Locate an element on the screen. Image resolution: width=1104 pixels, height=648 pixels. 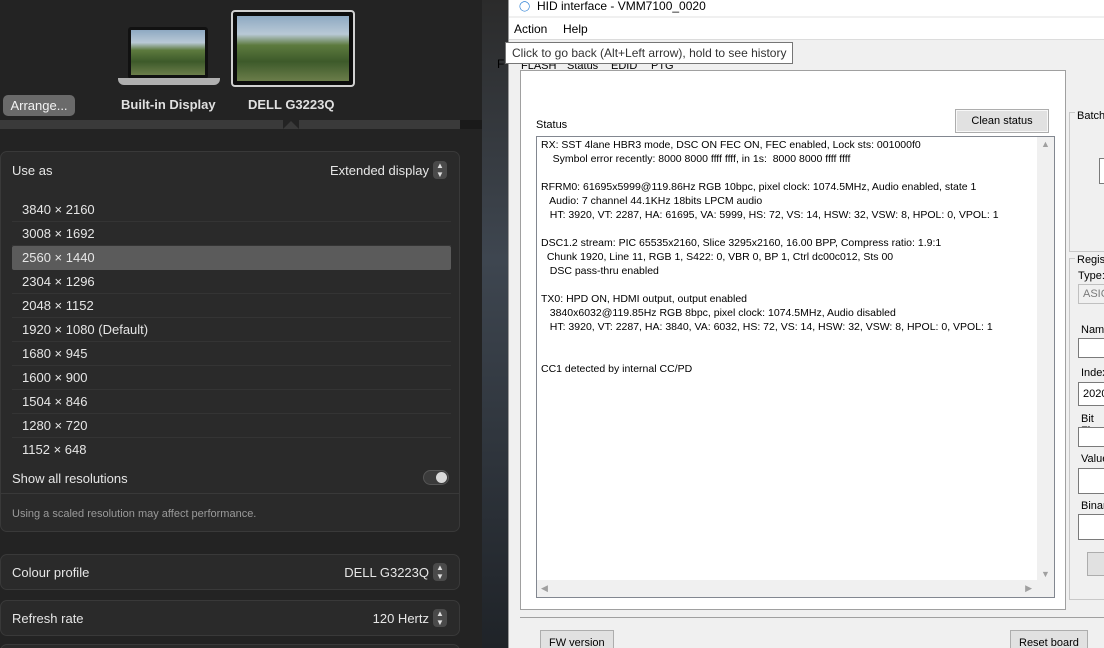
bit-field-input is located at coordinates (1091, 437).